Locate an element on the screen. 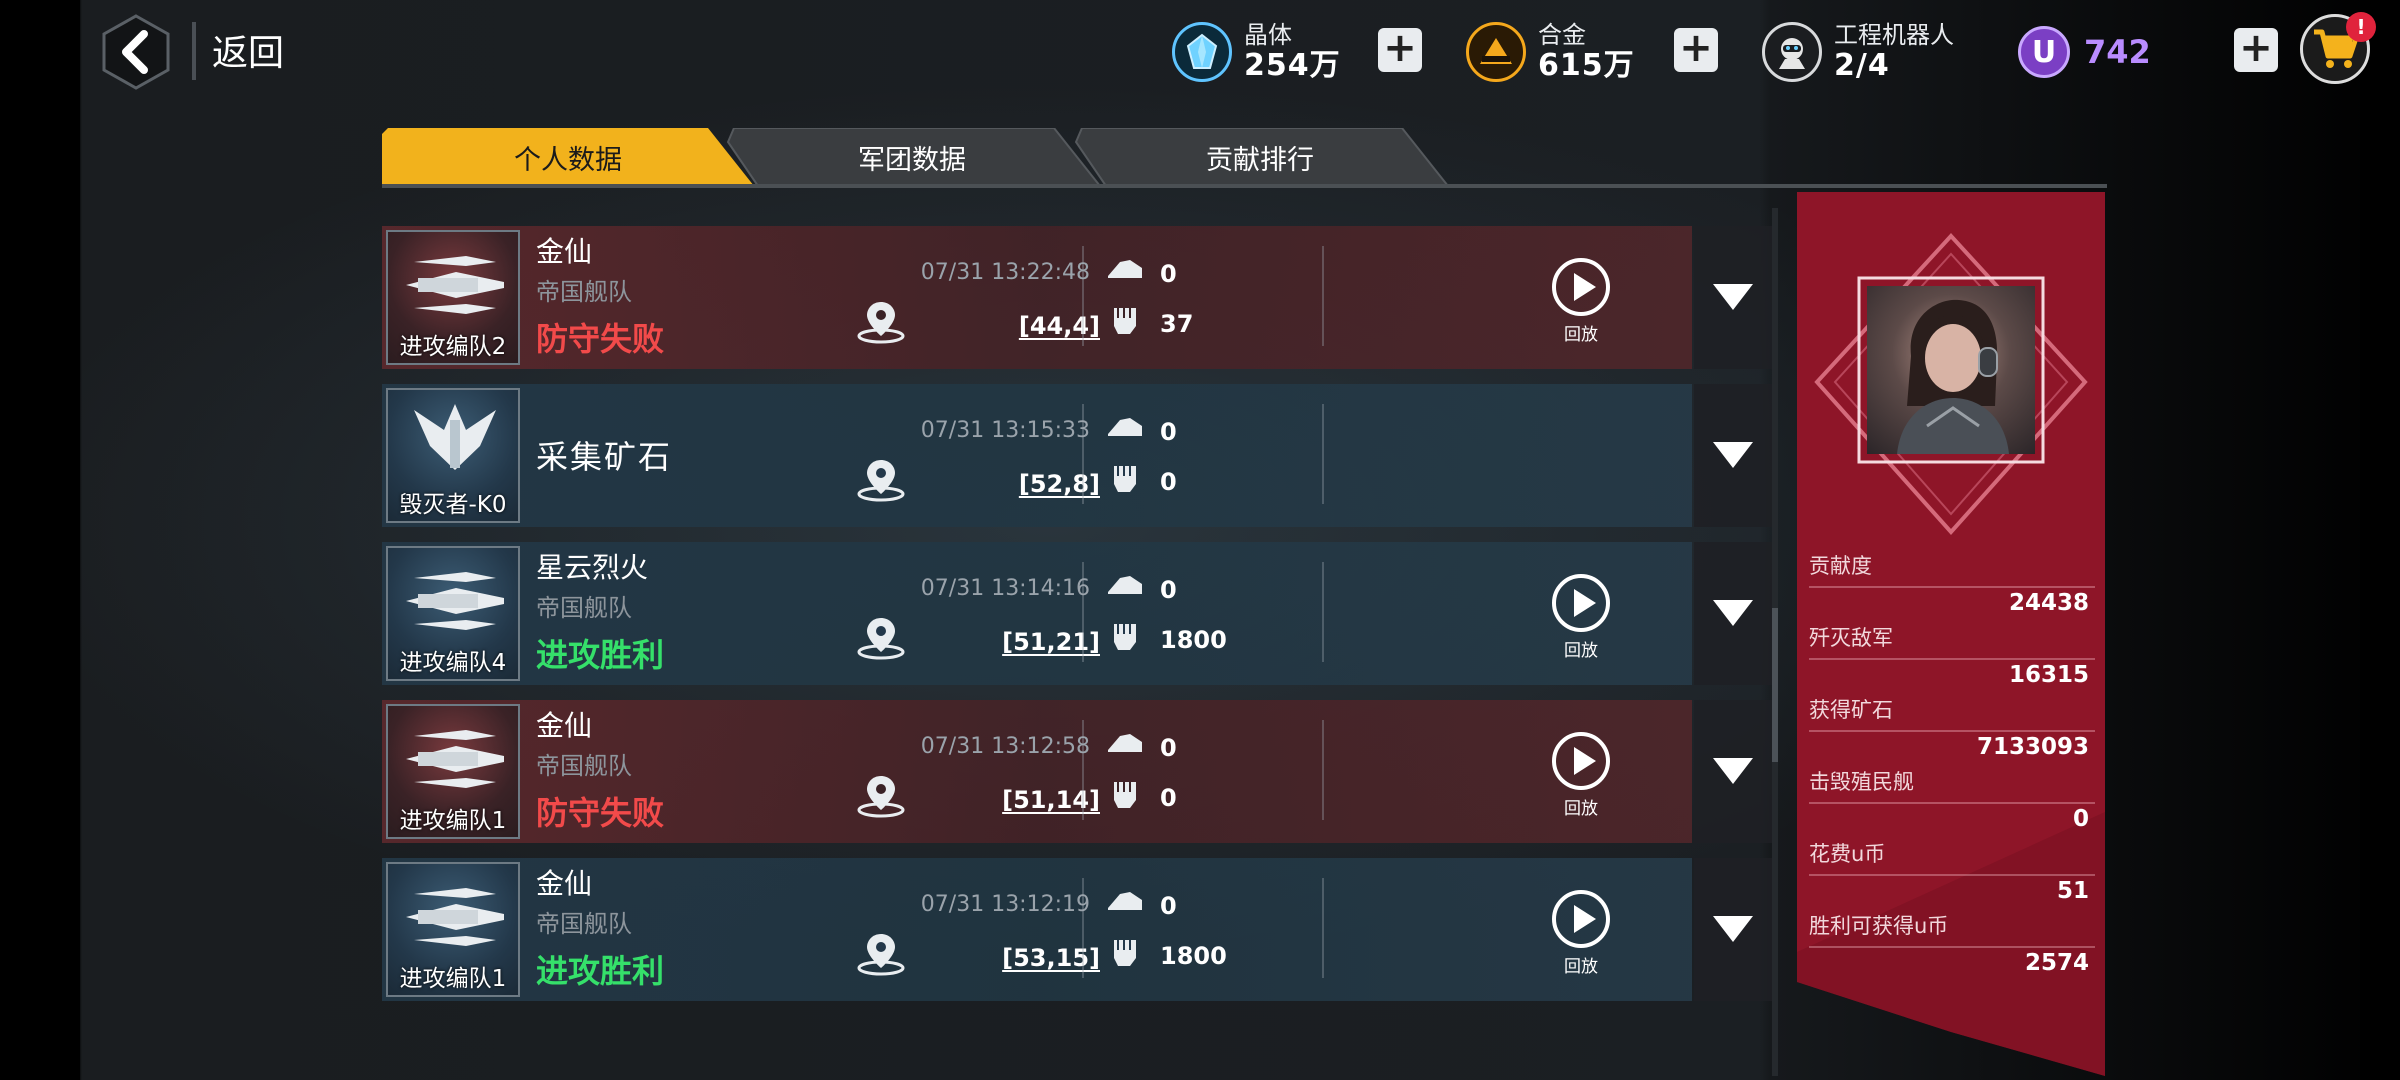 The width and height of the screenshot is (2400, 1080). add-crystal-button: + is located at coordinates (1400, 50).